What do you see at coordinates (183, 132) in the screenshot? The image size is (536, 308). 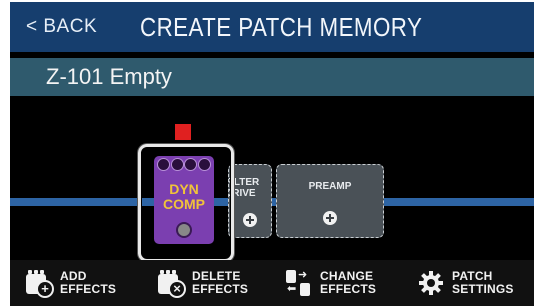 I see `effect-on-indicator` at bounding box center [183, 132].